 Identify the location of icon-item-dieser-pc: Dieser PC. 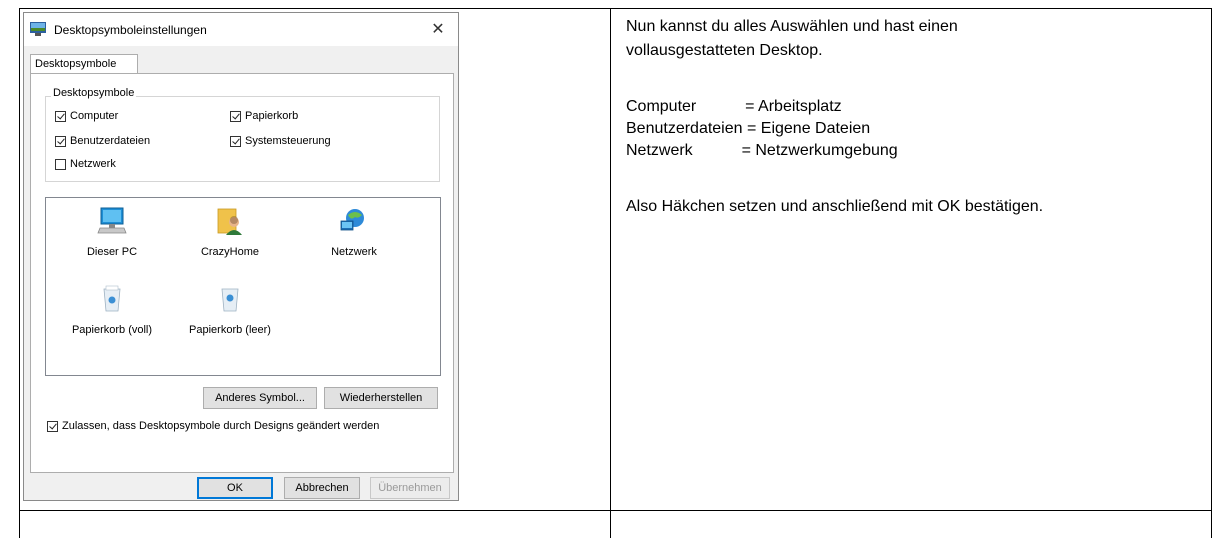
(112, 231).